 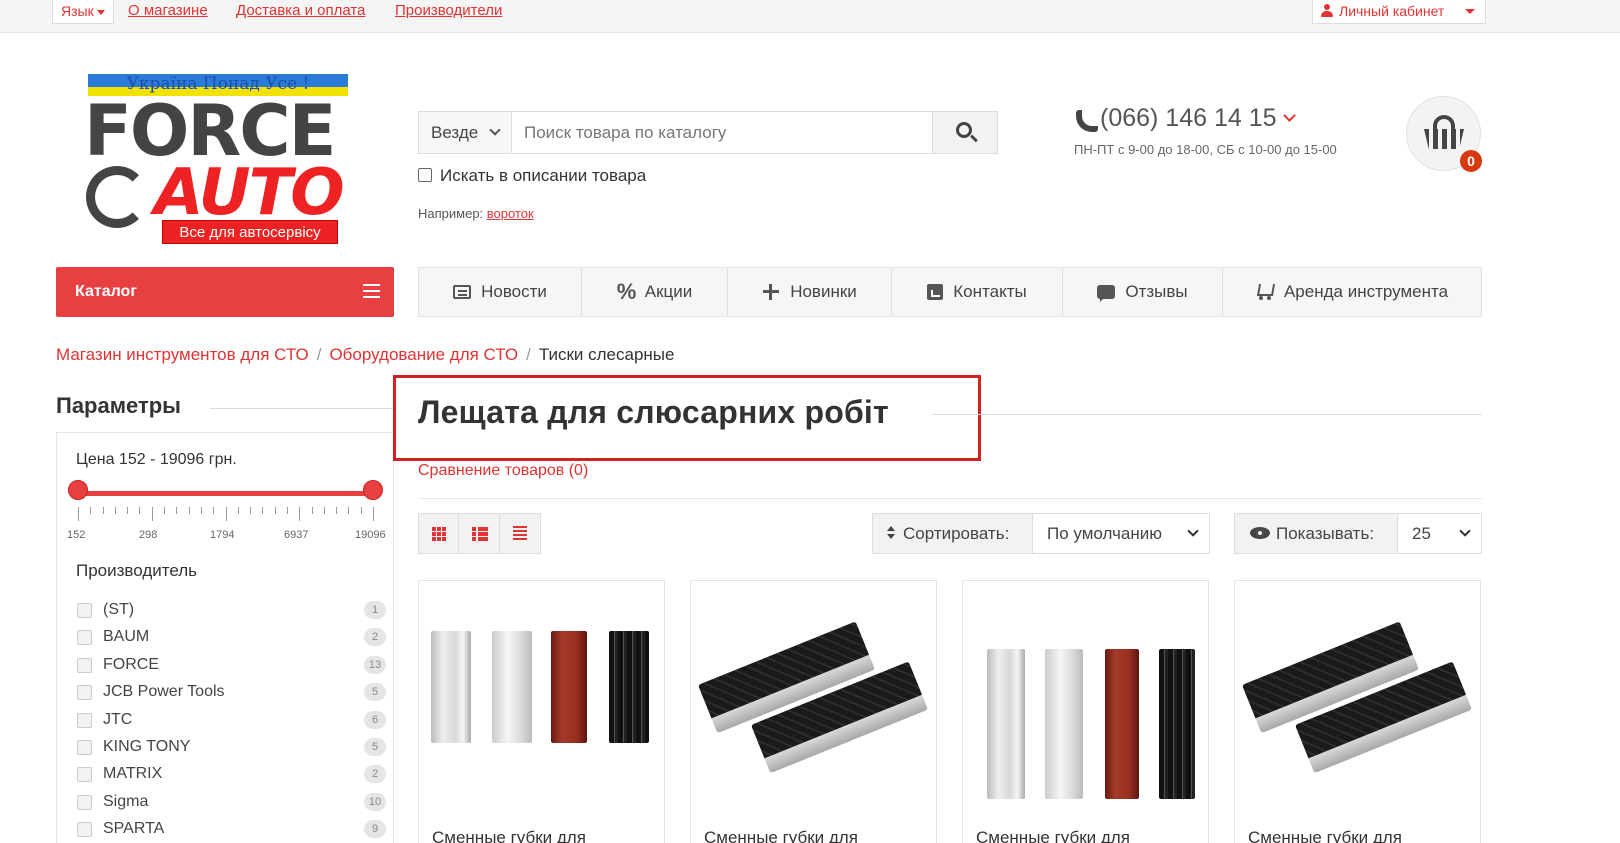 What do you see at coordinates (182, 354) in the screenshot?
I see `breadcrumb-link-home: Магазин инструментов для СТО` at bounding box center [182, 354].